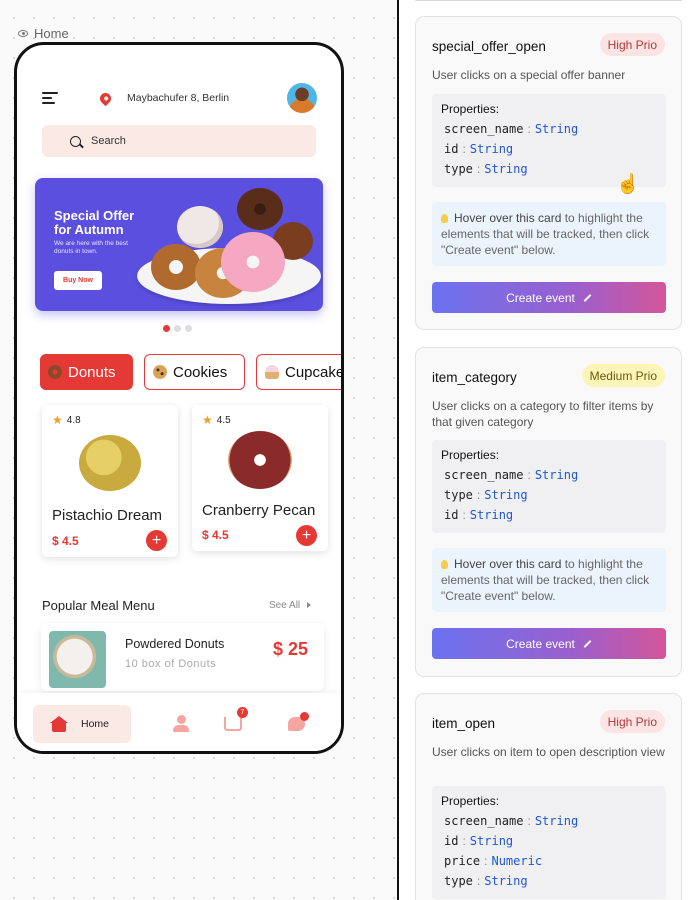 This screenshot has height=900, width=700. I want to click on breadcrumb-label: Home, so click(51, 33).